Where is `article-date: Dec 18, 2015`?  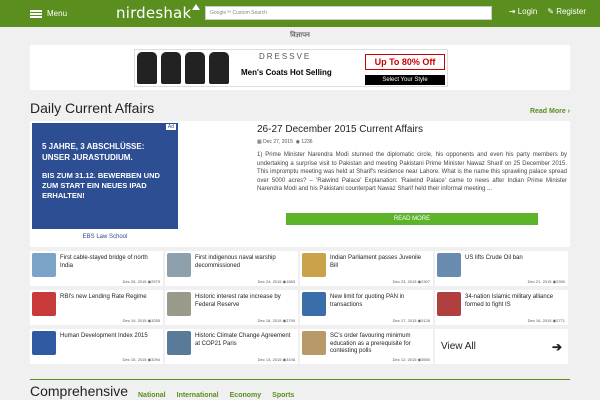 article-date: Dec 18, 2015 is located at coordinates (269, 320).